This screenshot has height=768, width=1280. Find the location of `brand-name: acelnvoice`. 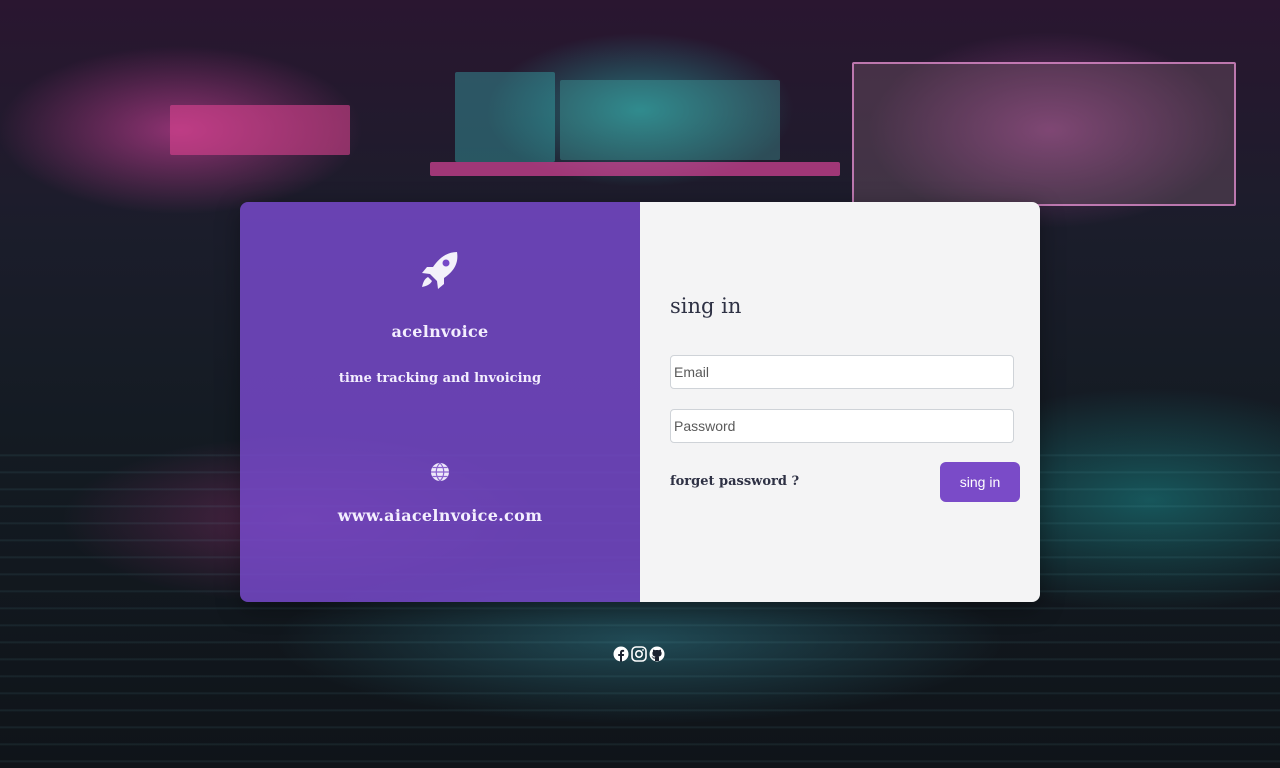

brand-name: acelnvoice is located at coordinates (440, 331).